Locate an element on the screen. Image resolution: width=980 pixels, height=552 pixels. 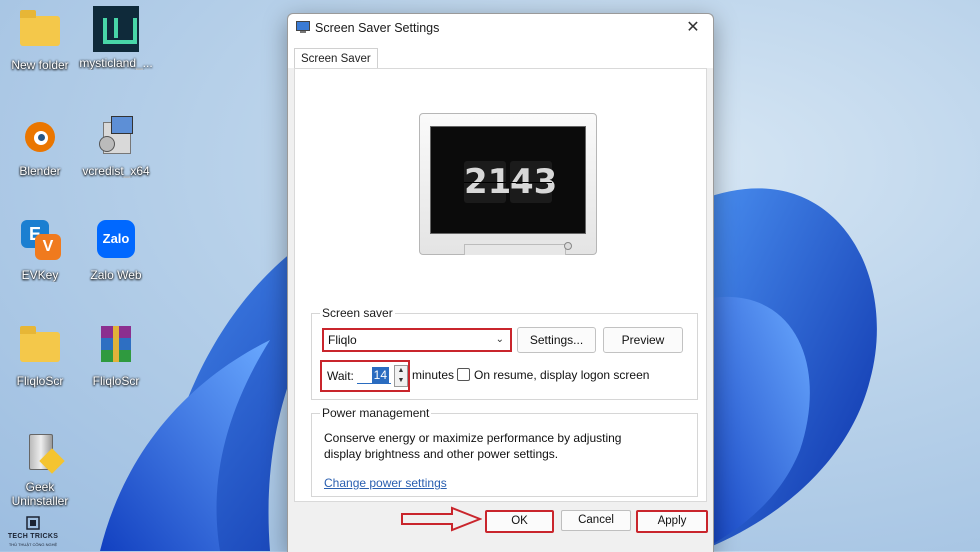
screensaver-group-label: Screen saver is located at coordinates (357, 313).